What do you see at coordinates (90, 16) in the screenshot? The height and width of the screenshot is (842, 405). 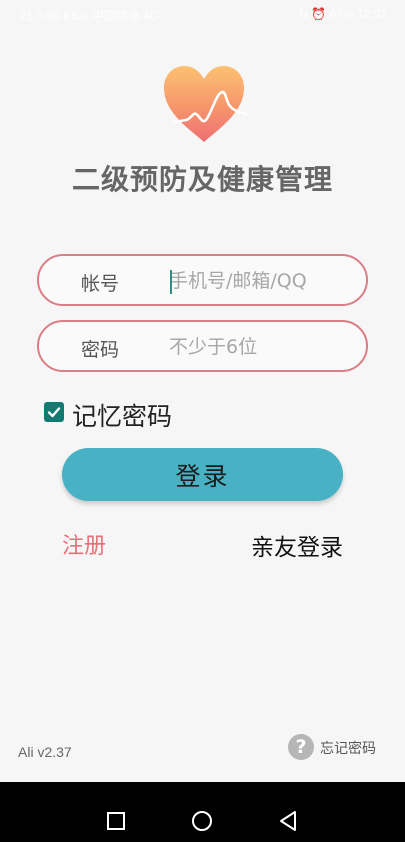 I see `status-left-info: 21 0.00 KB/s 中国联通 4G` at bounding box center [90, 16].